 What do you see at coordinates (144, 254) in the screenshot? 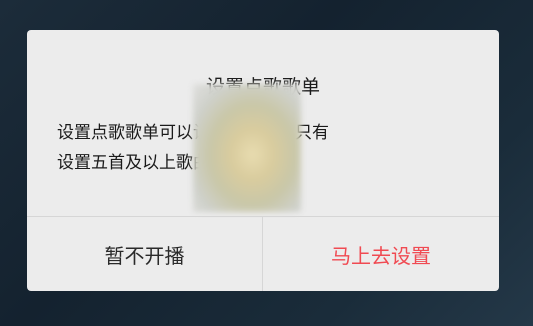
I see `not-start-broadcast-button: 暂不开播` at bounding box center [144, 254].